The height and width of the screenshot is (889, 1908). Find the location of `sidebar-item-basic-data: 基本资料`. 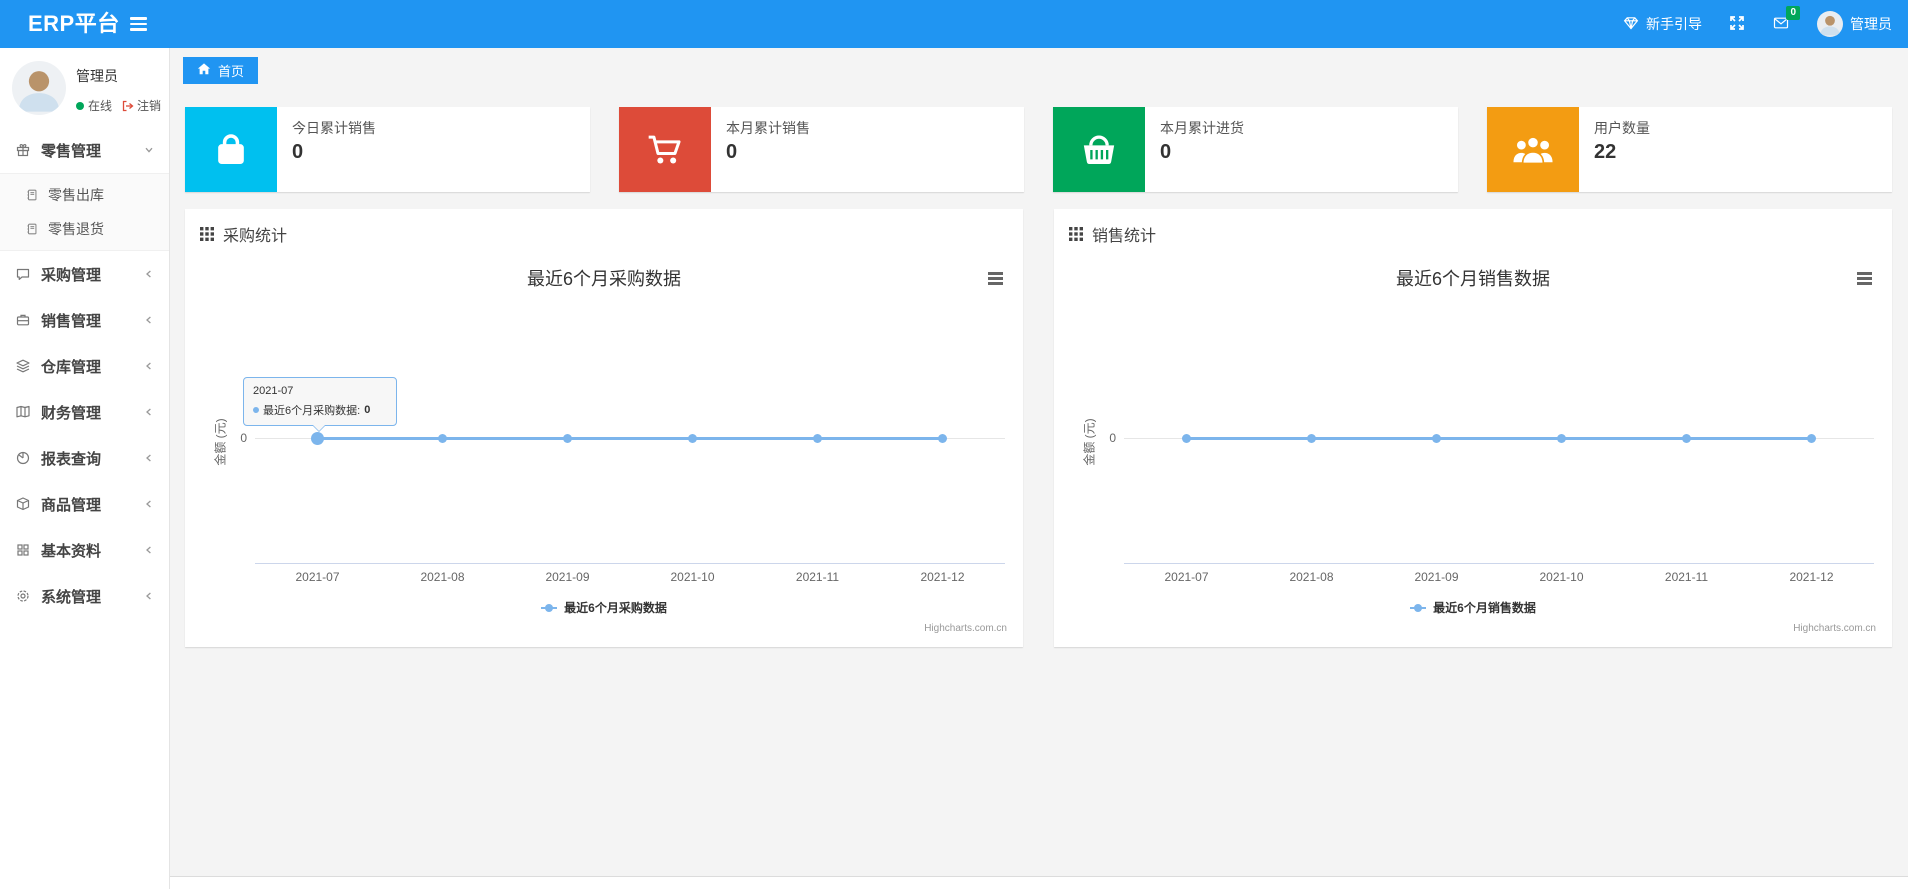

sidebar-item-basic-data: 基本资料 is located at coordinates (84, 550).